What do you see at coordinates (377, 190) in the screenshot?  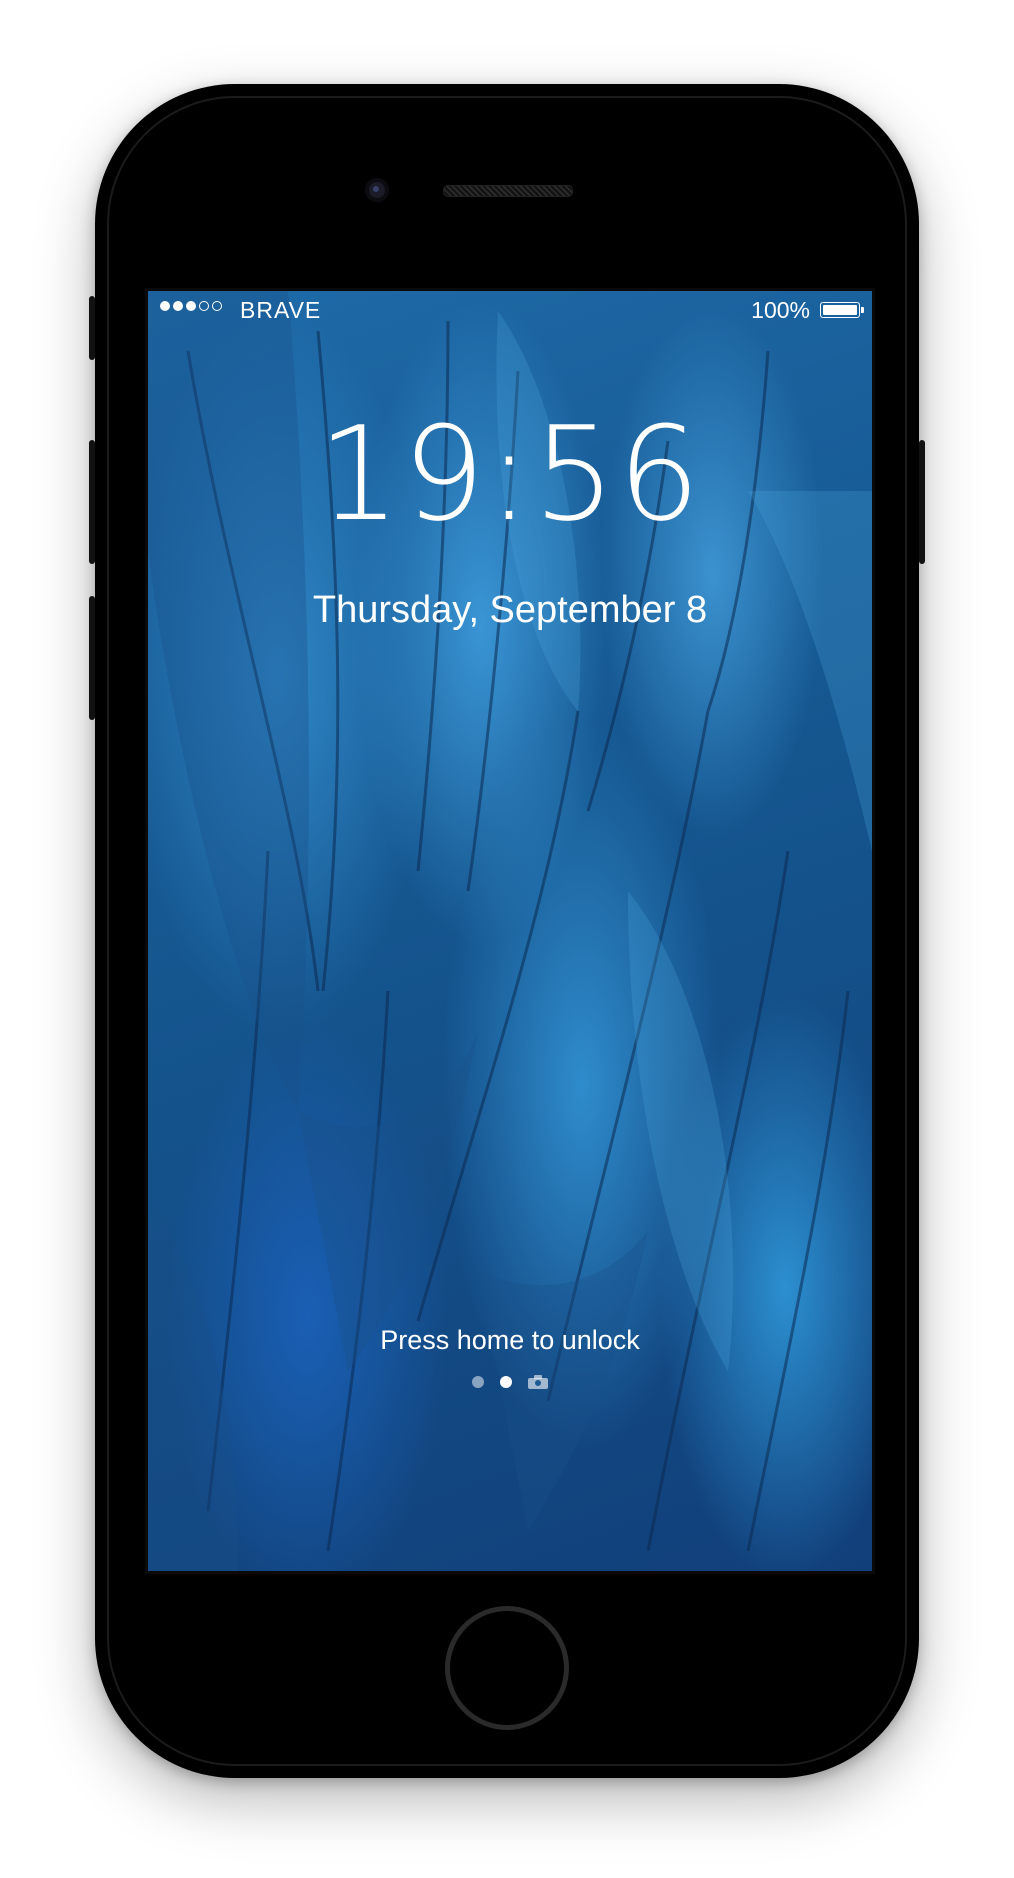 I see `front-camera` at bounding box center [377, 190].